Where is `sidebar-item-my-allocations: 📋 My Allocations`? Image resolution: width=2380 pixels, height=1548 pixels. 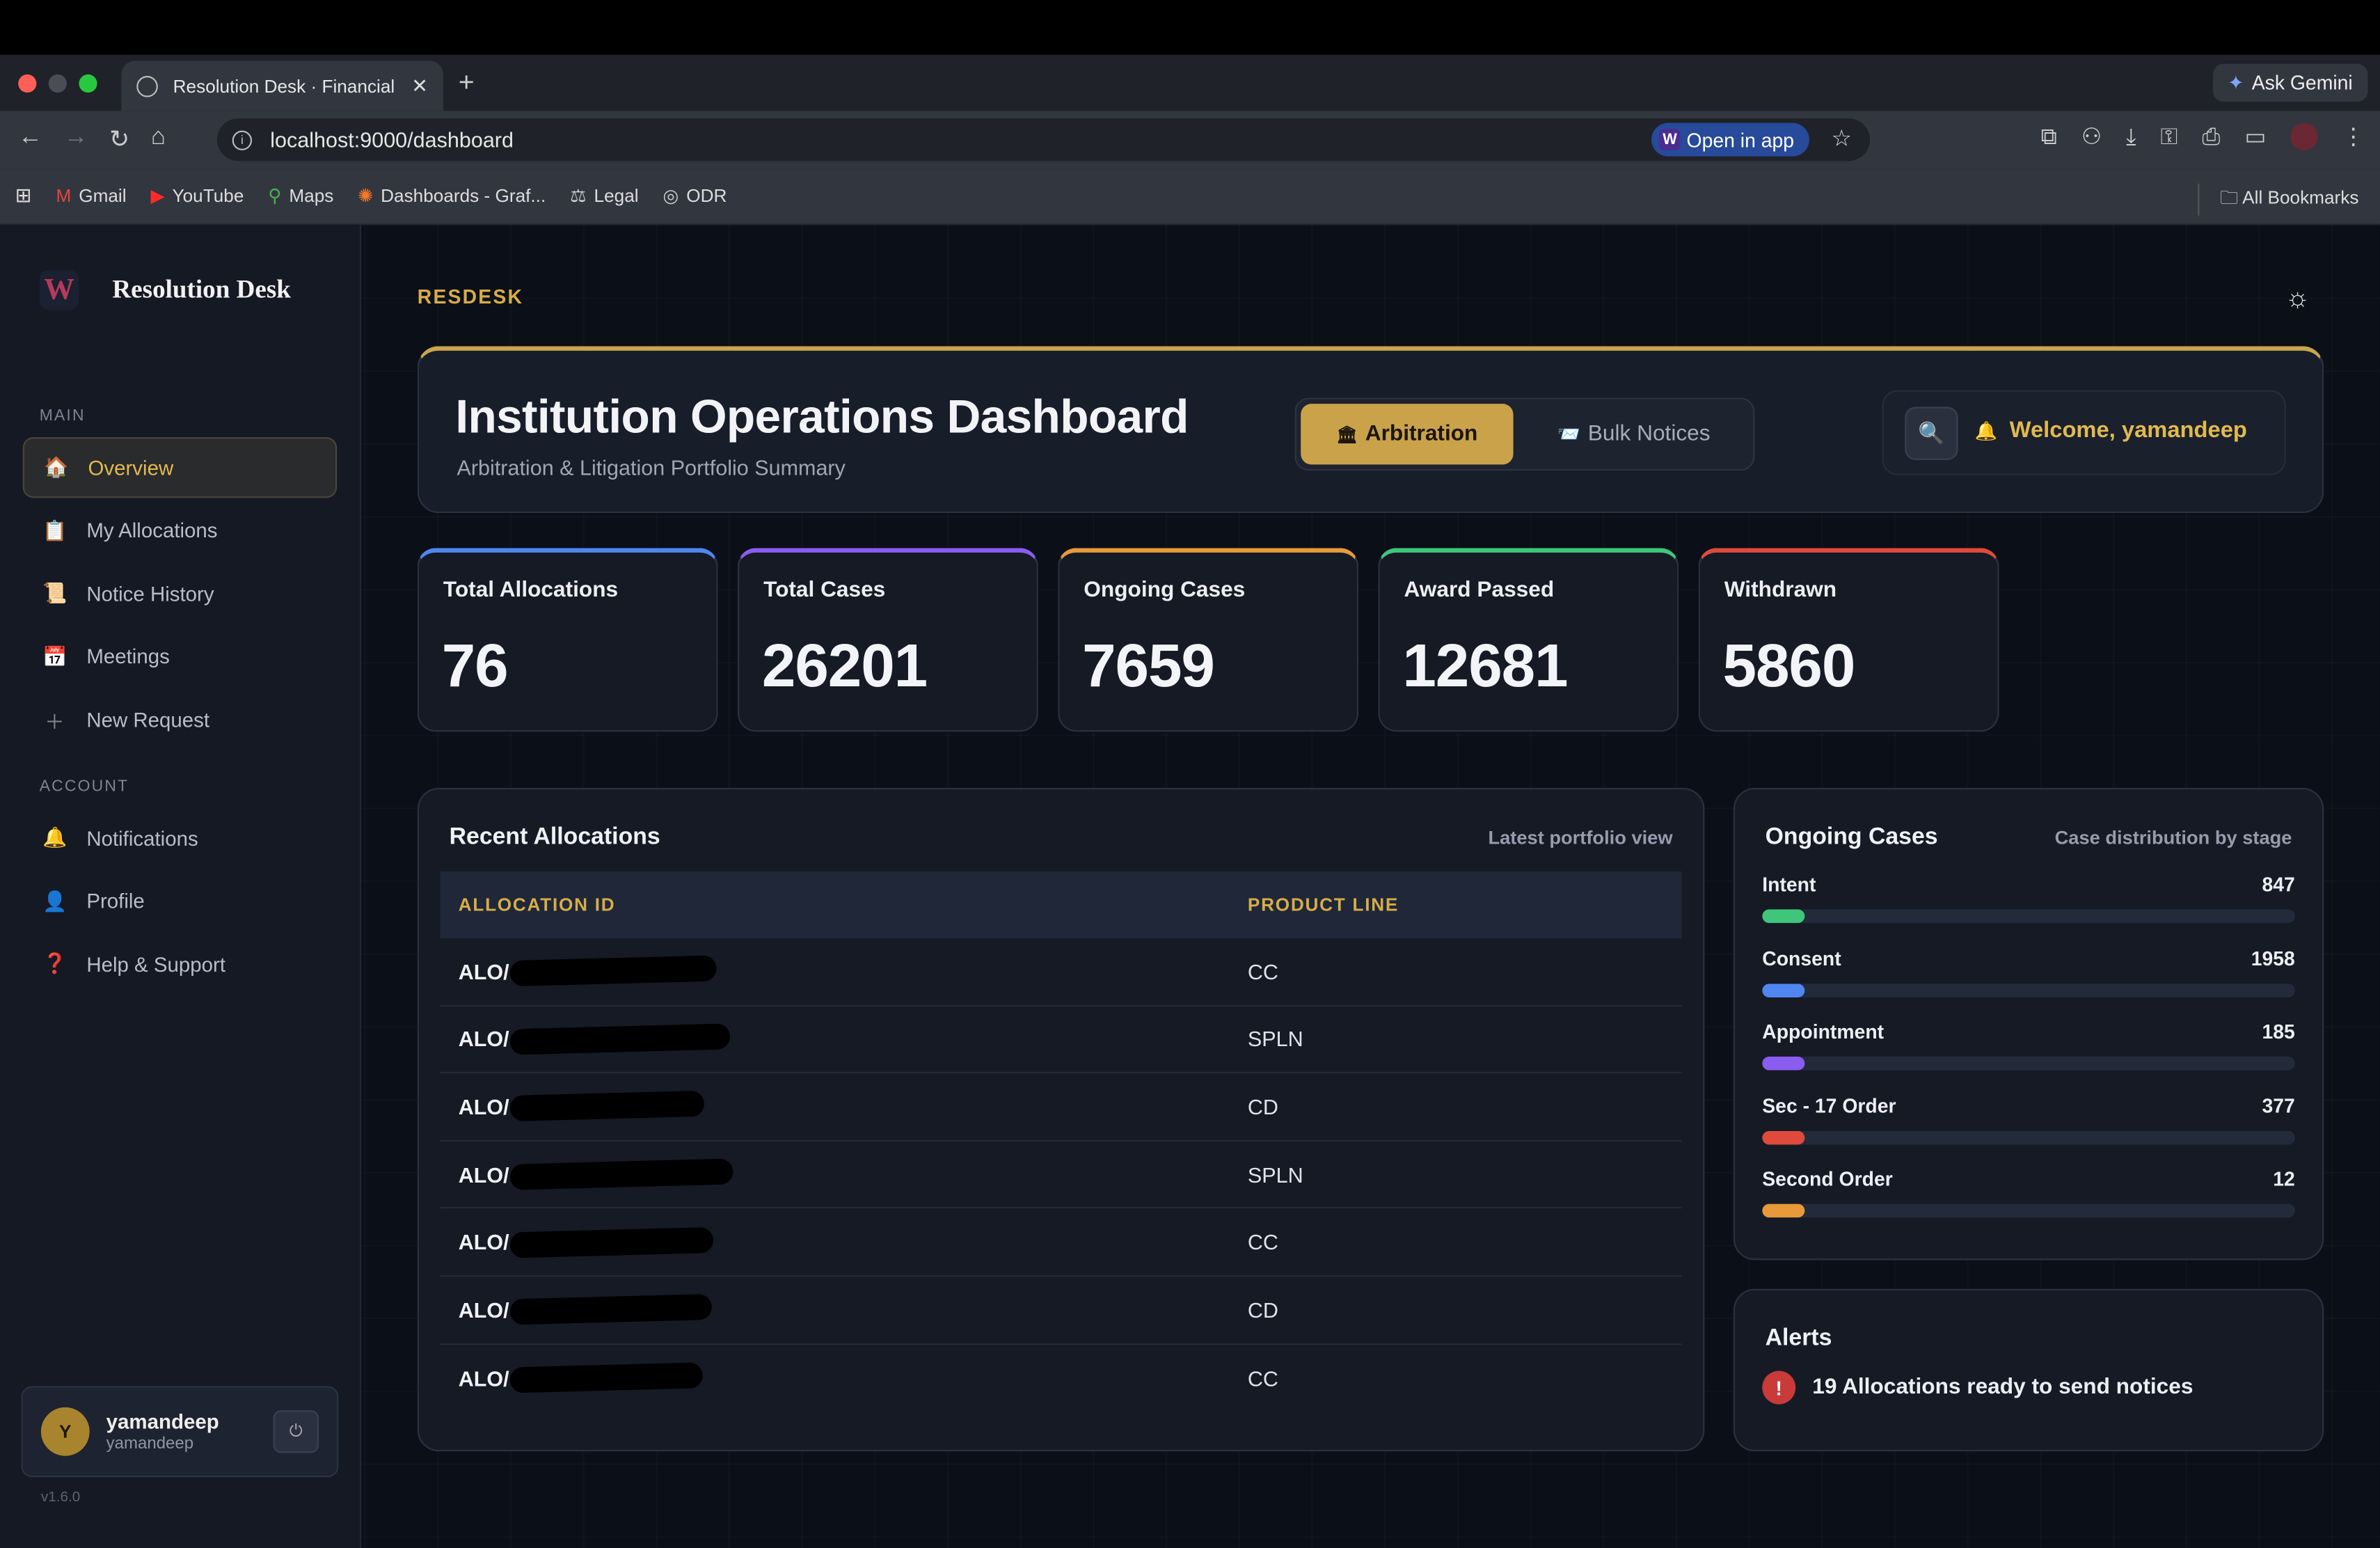
sidebar-item-my-allocations: 📋 My Allocations is located at coordinates (180, 530).